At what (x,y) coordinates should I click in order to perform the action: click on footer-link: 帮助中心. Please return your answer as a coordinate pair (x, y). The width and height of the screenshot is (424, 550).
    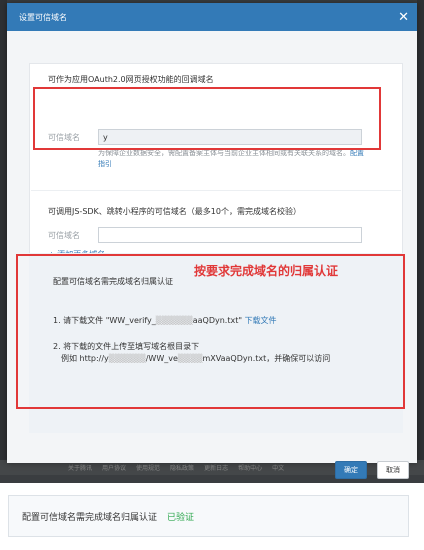
    Looking at the image, I should click on (250, 468).